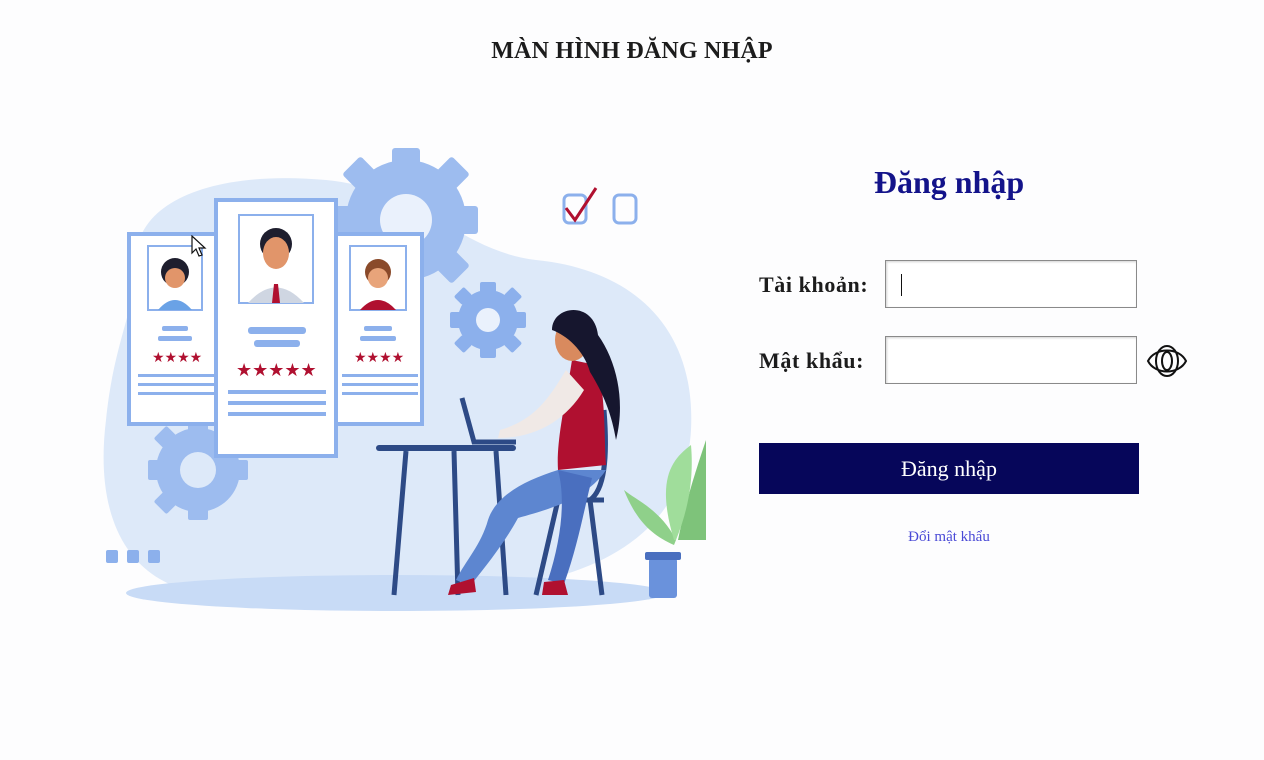  I want to click on text-caret, so click(901, 285).